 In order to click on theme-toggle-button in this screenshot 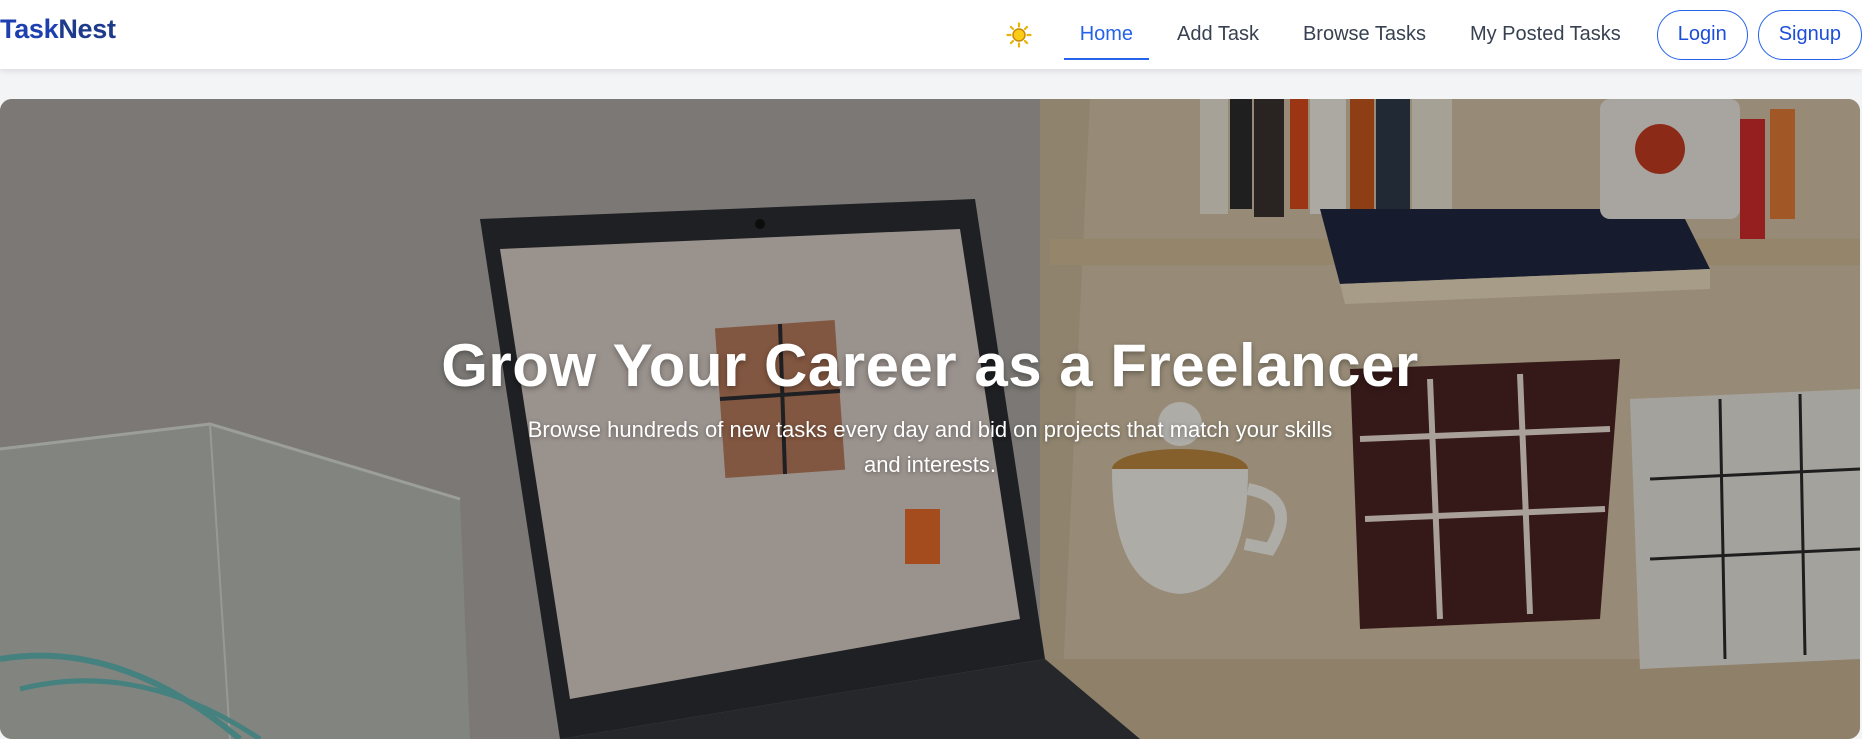, I will do `click(1019, 35)`.